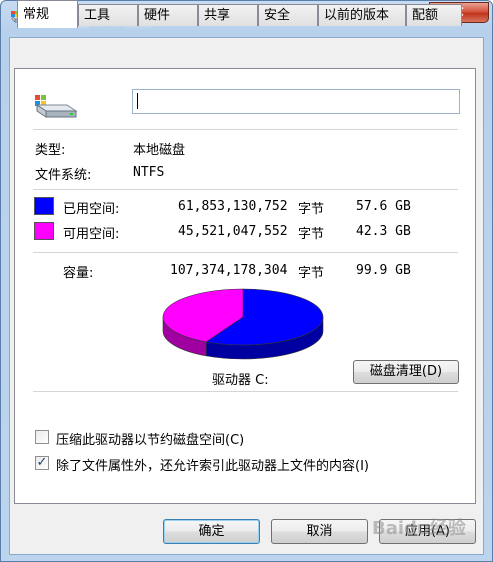 This screenshot has height=562, width=493. What do you see at coordinates (91, 234) in the screenshot?
I see `free-space-label: 可用空间:` at bounding box center [91, 234].